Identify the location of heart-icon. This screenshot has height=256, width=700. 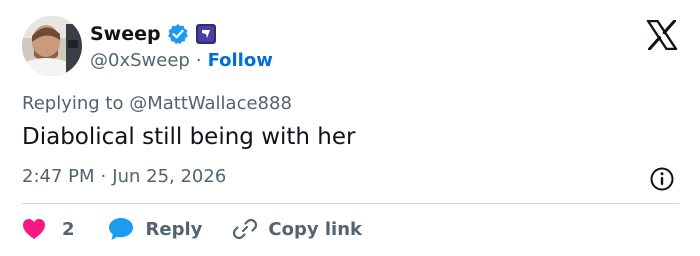
(34, 229).